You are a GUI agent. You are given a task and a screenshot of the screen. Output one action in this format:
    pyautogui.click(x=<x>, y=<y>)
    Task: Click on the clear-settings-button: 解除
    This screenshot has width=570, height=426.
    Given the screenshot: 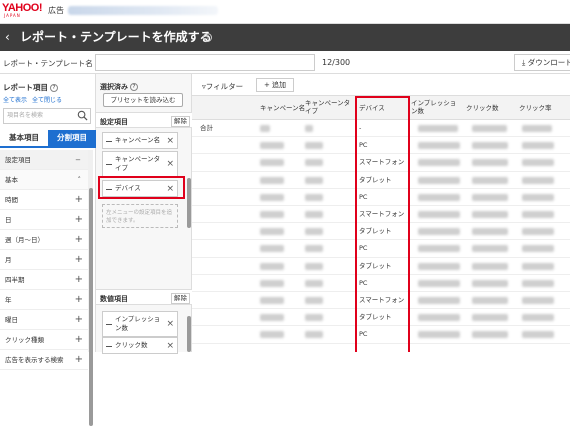 What is the action you would take?
    pyautogui.click(x=180, y=121)
    